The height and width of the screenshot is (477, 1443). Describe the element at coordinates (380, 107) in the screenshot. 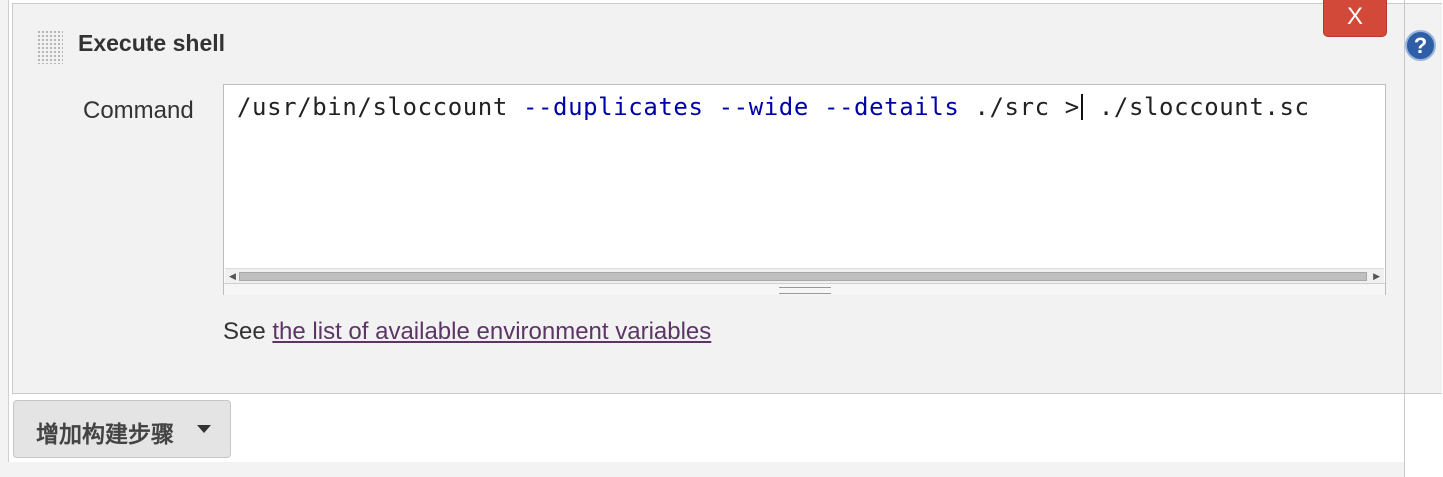

I see `command-token-path: /usr/bin/sloccount` at that location.